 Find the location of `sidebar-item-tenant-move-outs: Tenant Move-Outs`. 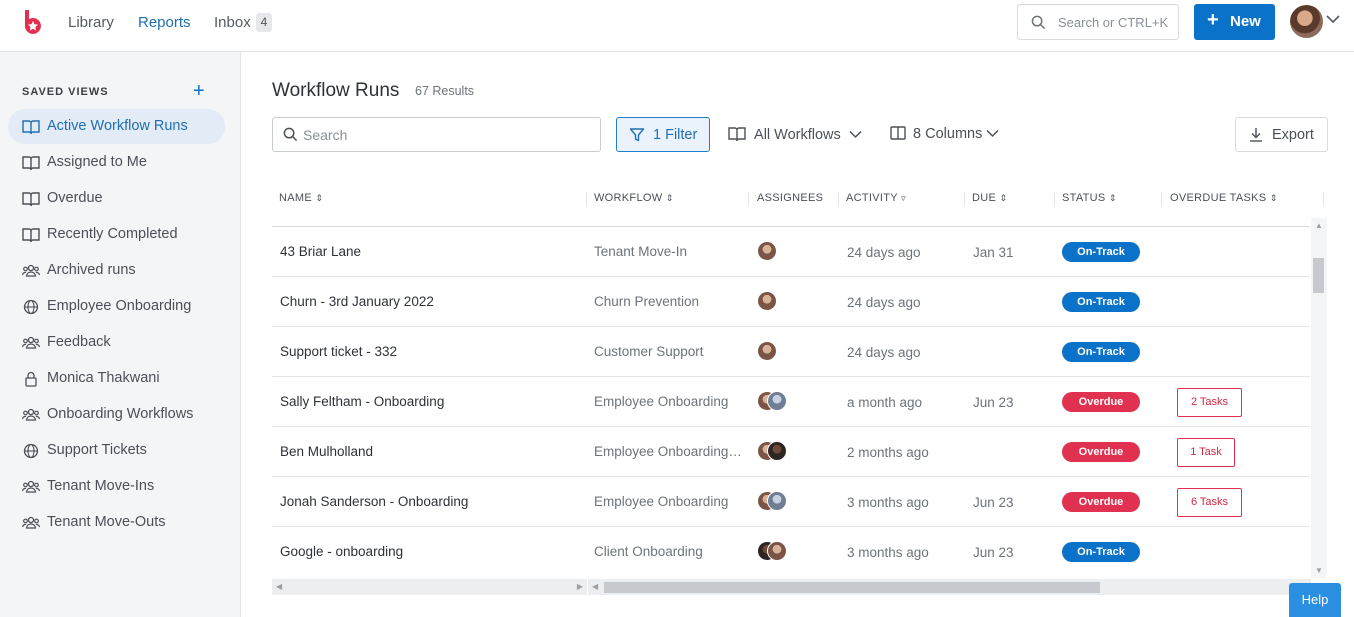

sidebar-item-tenant-move-outs: Tenant Move-Outs is located at coordinates (116, 522).